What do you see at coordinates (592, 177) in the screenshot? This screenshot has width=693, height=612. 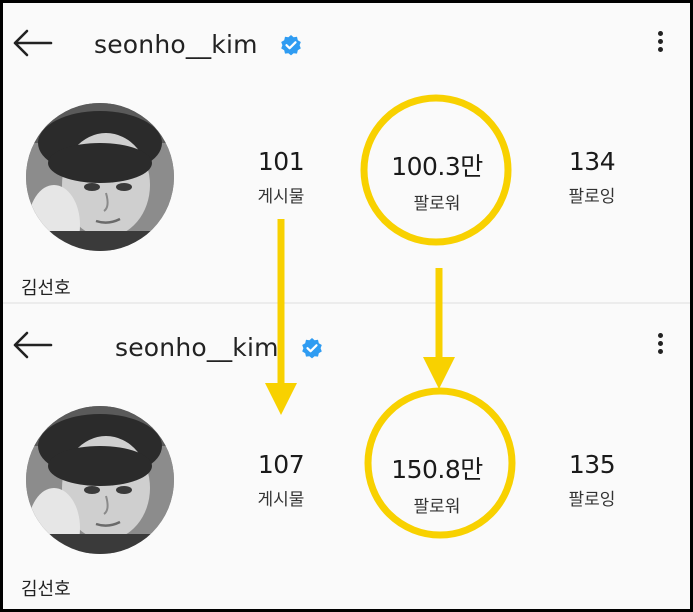 I see `following-count: 134 팔로잉` at bounding box center [592, 177].